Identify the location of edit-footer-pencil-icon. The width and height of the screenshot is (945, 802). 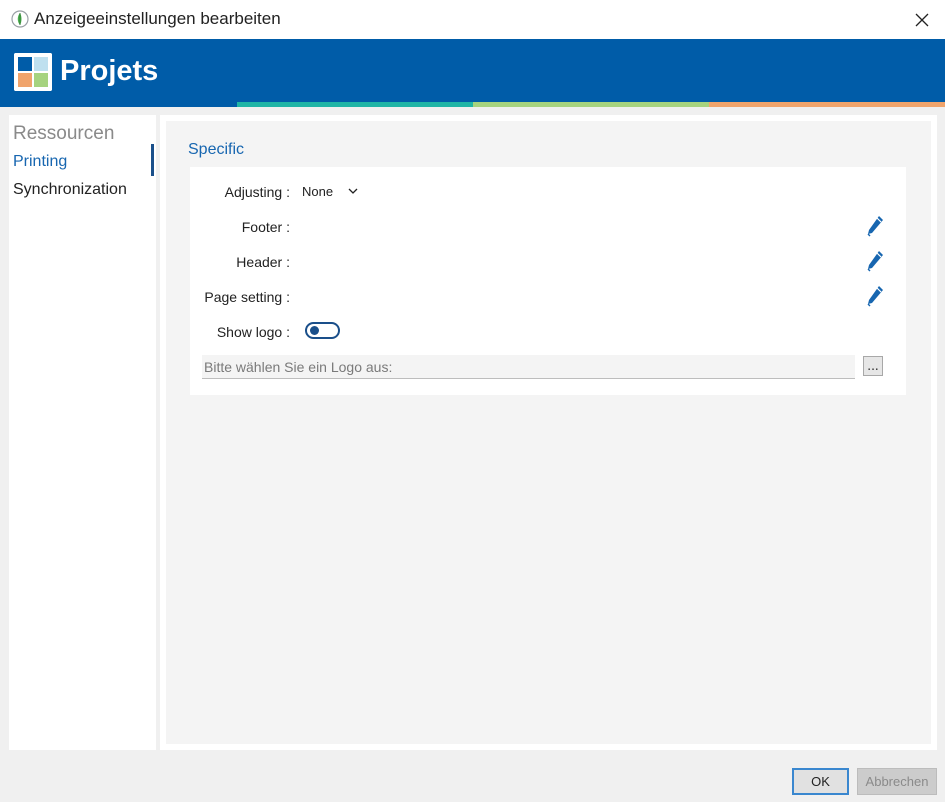
(875, 226).